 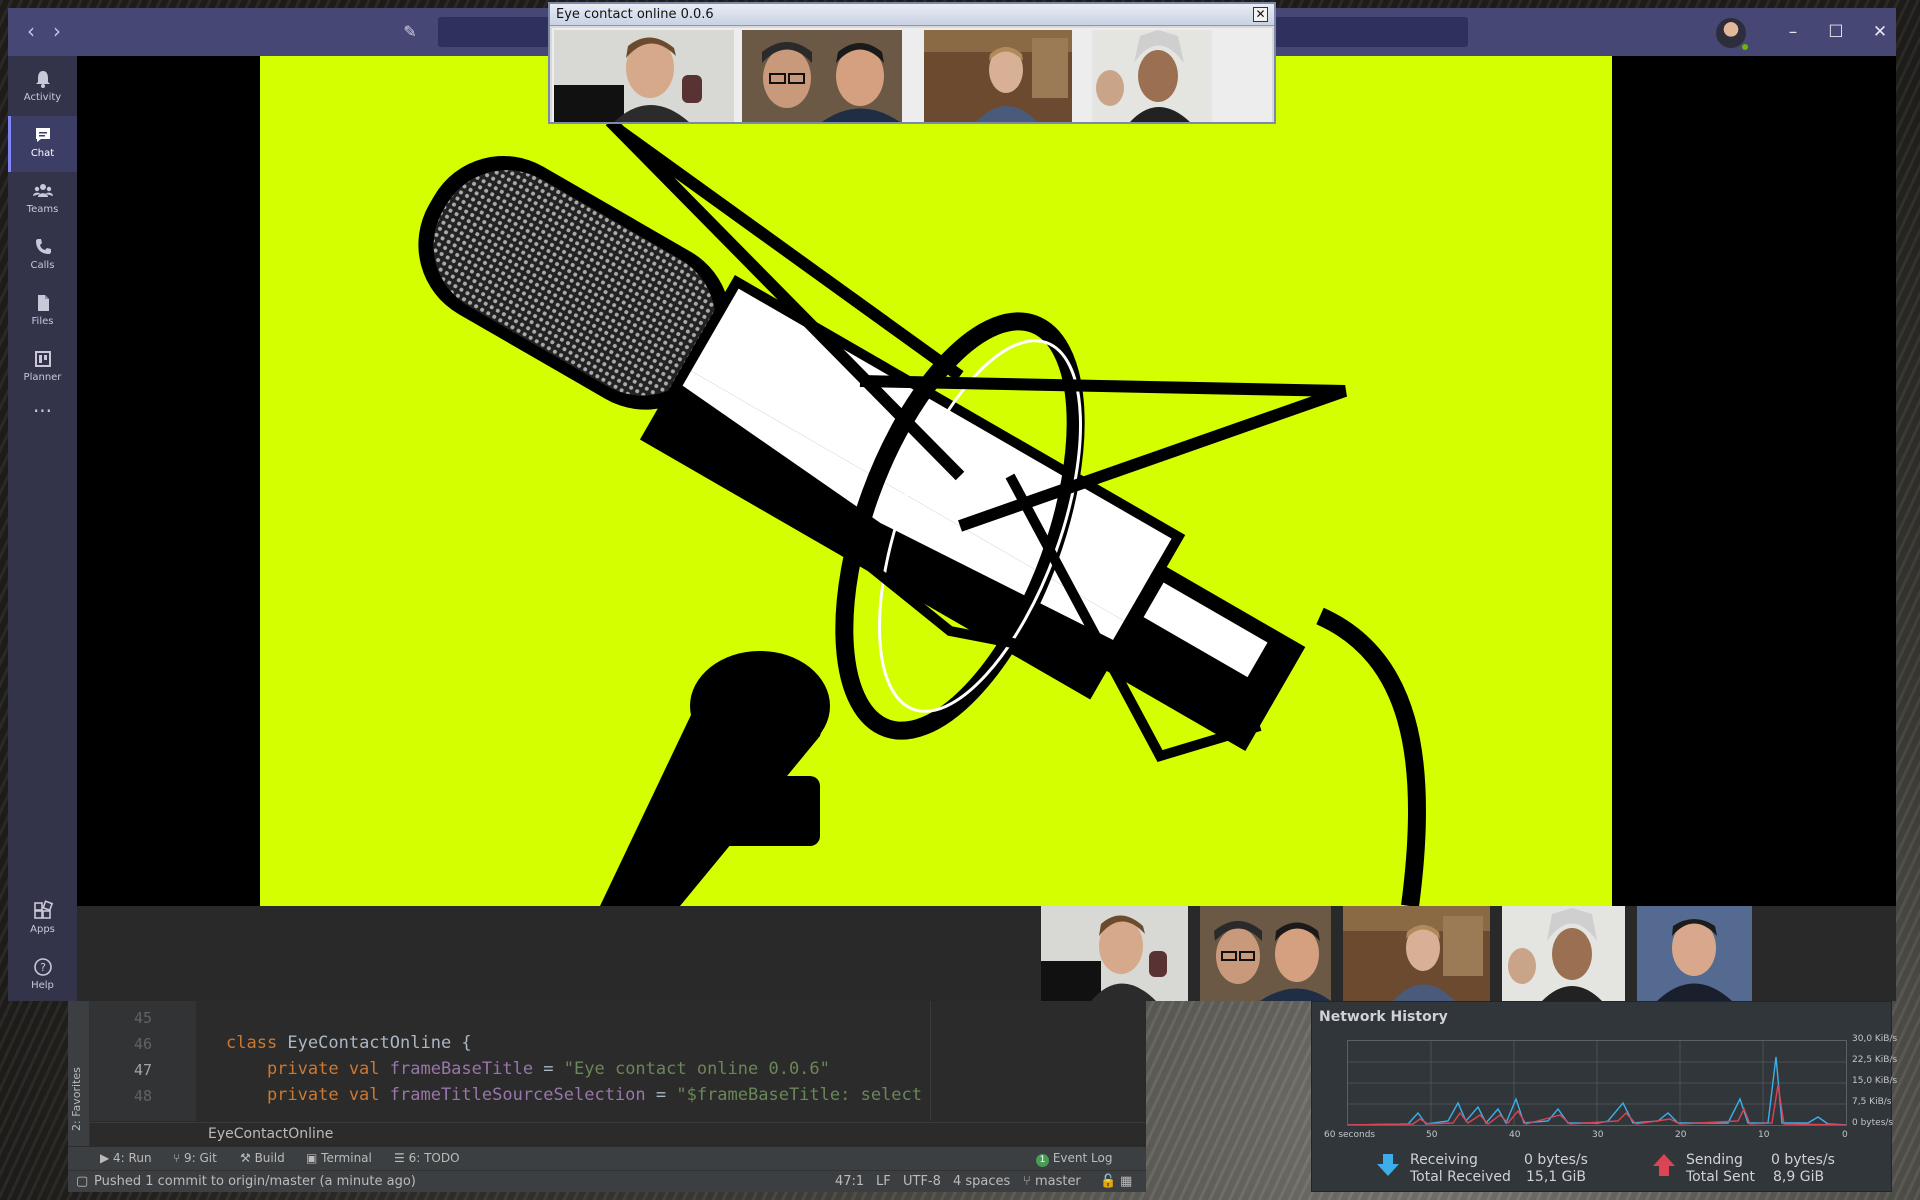 What do you see at coordinates (1714, 1160) in the screenshot?
I see `sending-label: Sending` at bounding box center [1714, 1160].